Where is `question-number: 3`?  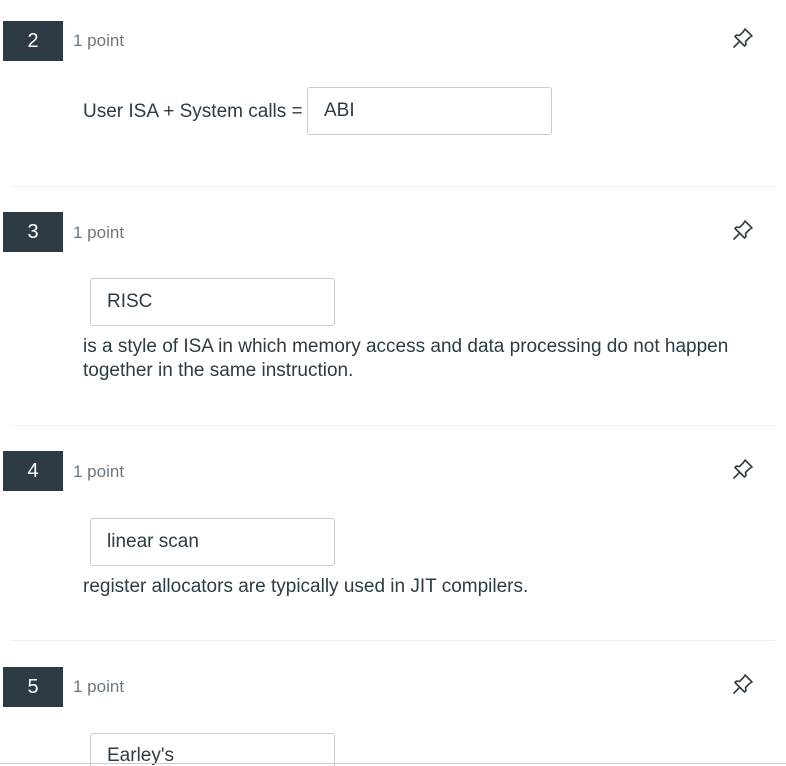
question-number: 3 is located at coordinates (33, 232).